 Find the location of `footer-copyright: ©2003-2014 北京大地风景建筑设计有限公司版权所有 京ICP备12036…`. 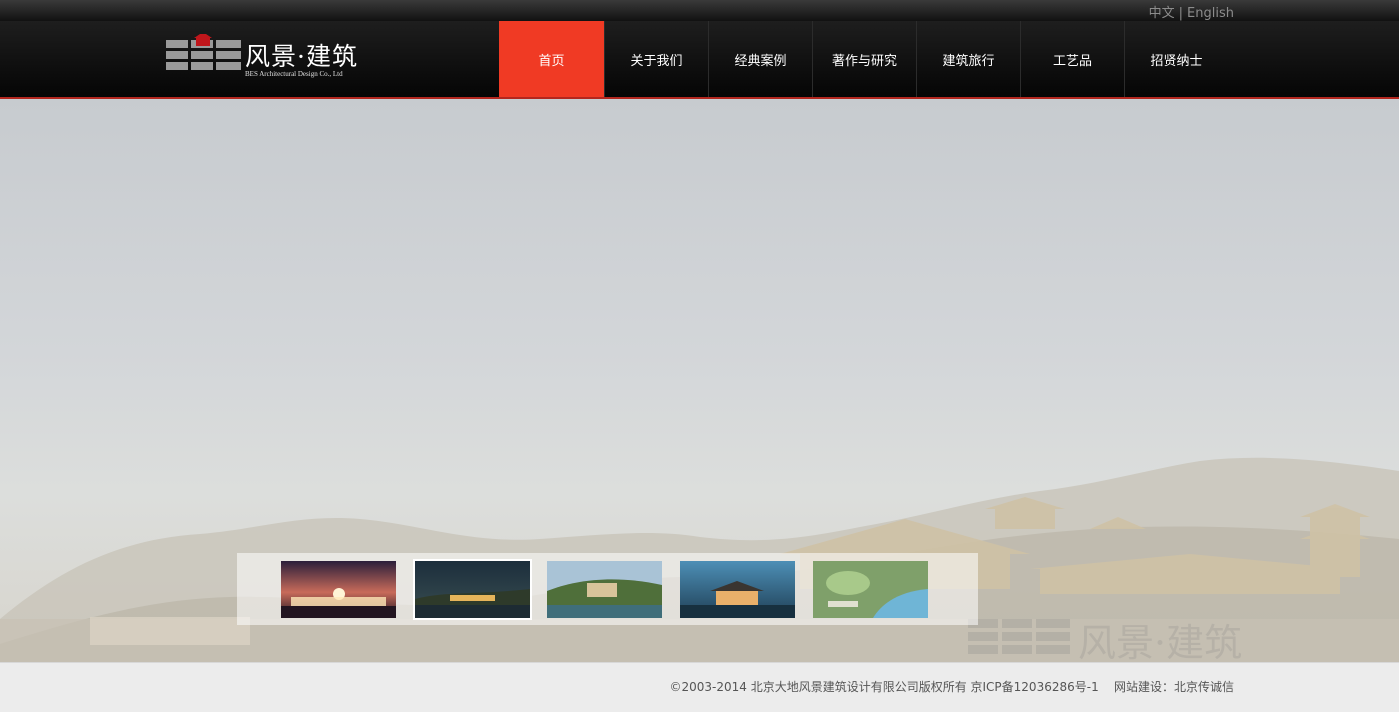

footer-copyright: ©2003-2014 北京大地风景建筑设计有限公司版权所有 京ICP备12036… is located at coordinates (951, 686).